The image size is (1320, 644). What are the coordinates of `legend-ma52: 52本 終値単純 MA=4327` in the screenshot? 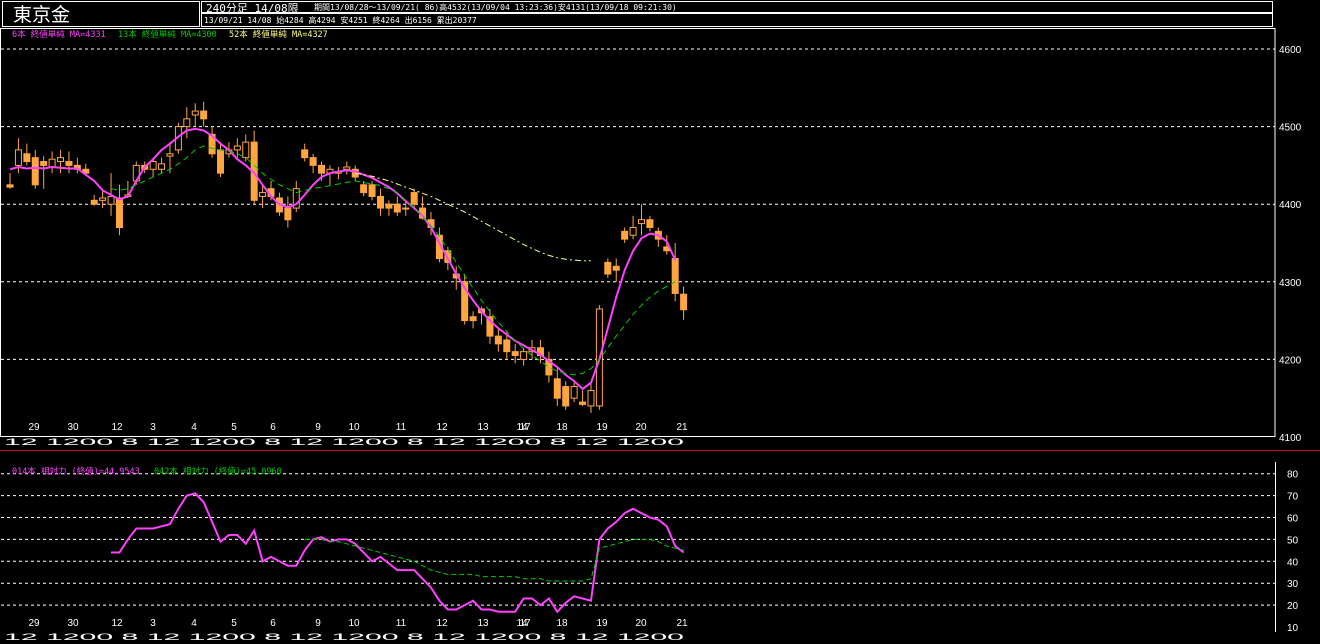 It's located at (278, 34).